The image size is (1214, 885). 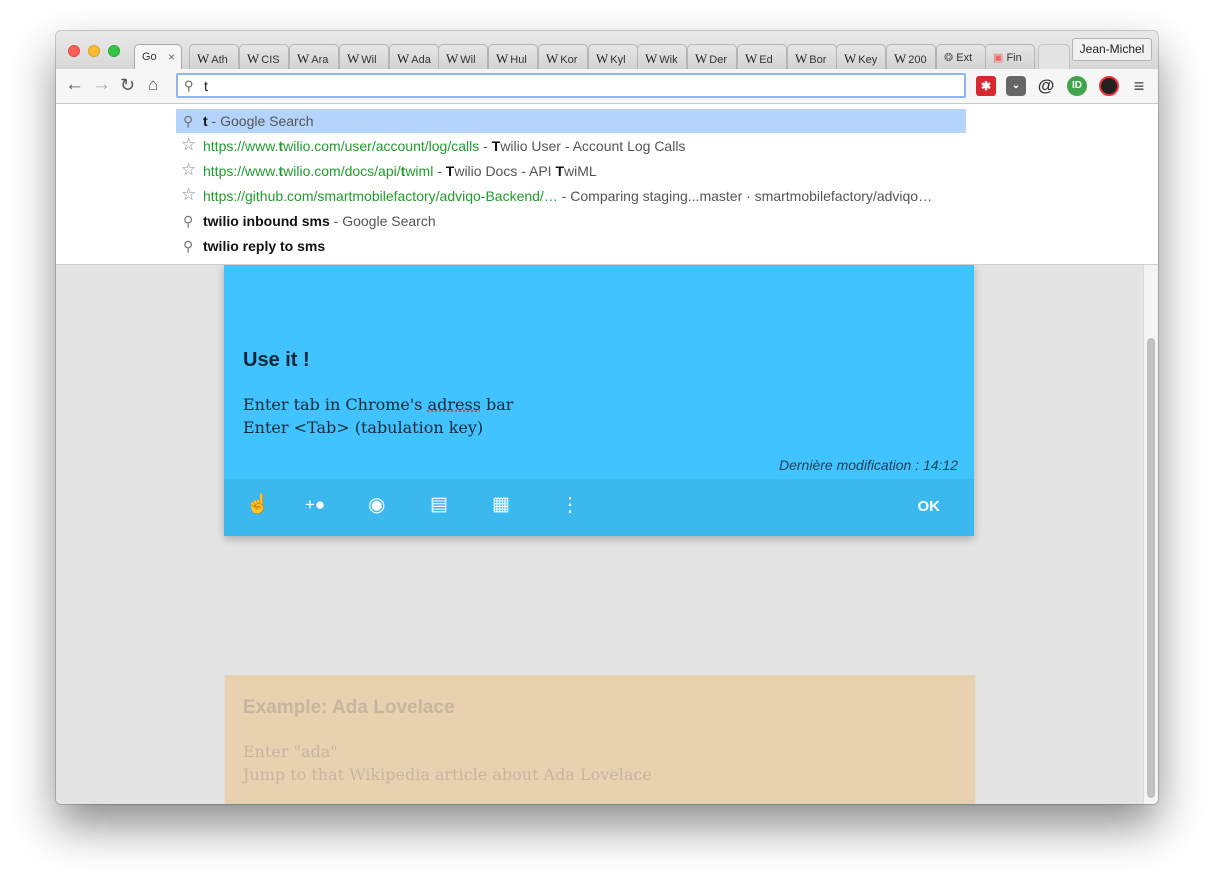 I want to click on tab-label: Kor, so click(x=569, y=60).